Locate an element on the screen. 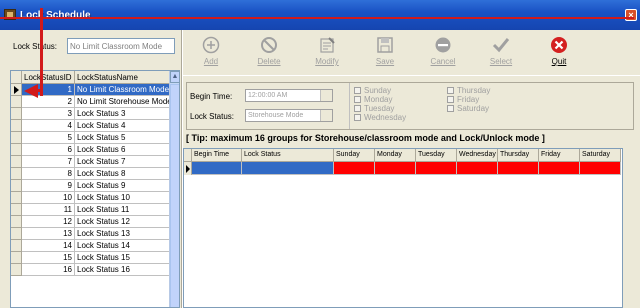 This screenshot has width=640, height=308. table-row: 7 Lock Status 7 is located at coordinates (91, 162).